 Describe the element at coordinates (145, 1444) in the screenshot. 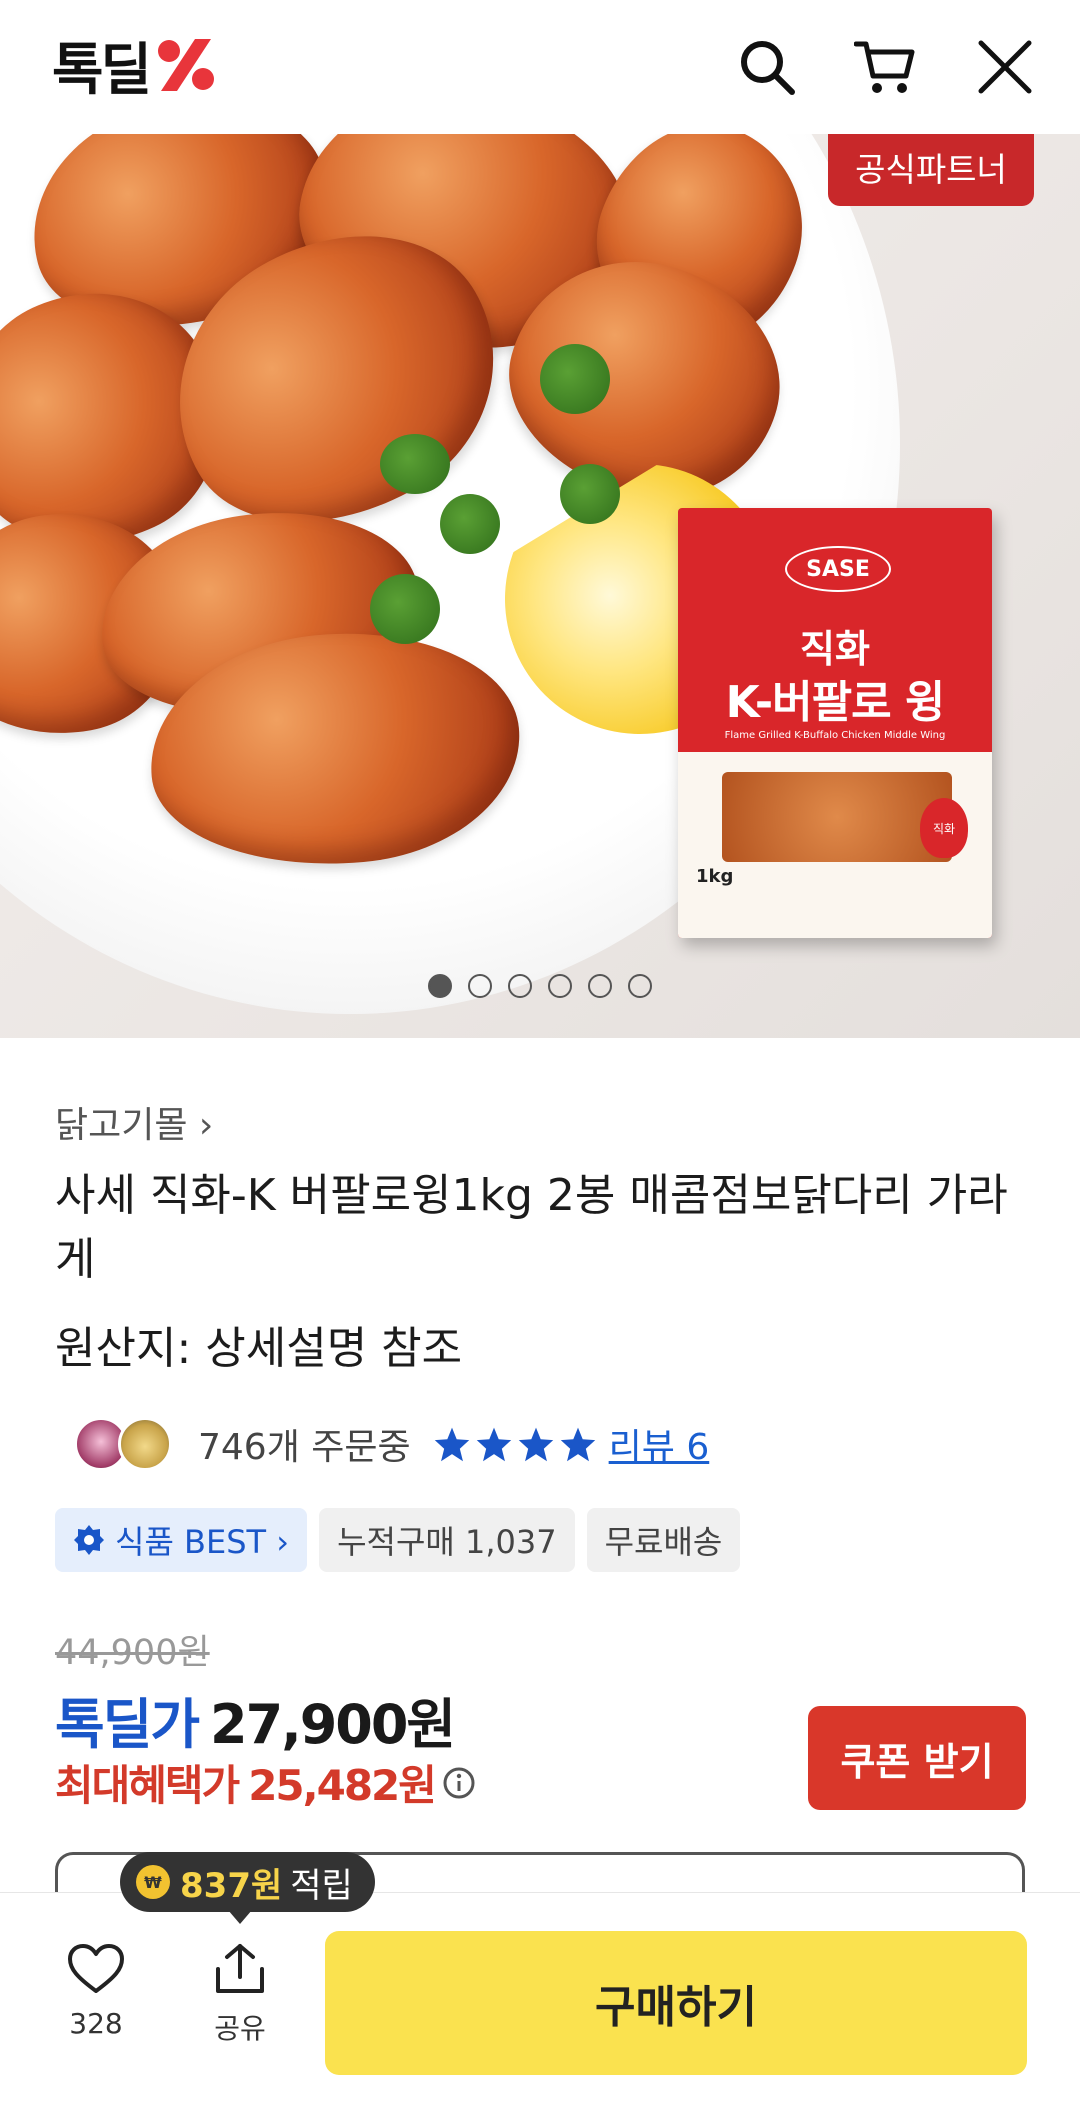

I see `avatar` at that location.